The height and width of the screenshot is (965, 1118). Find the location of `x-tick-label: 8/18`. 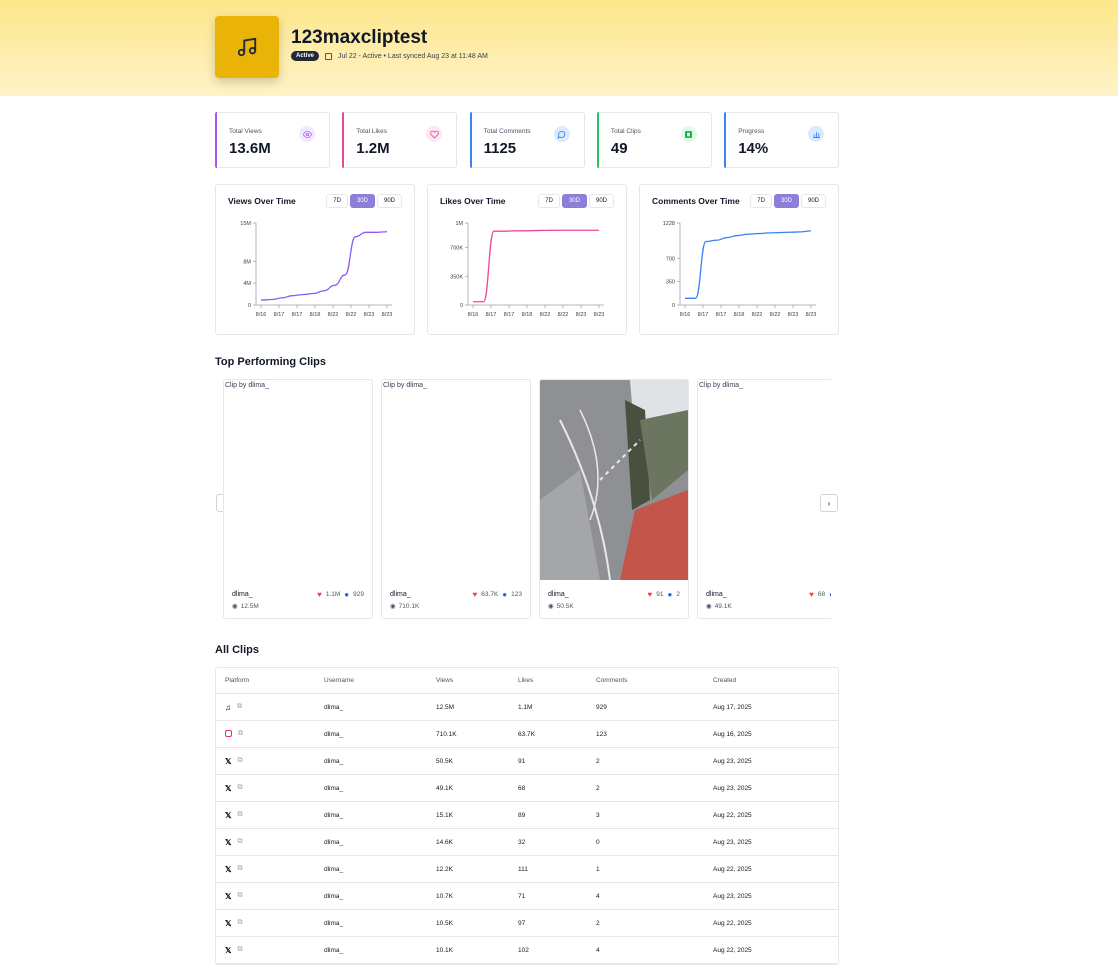

x-tick-label: 8/18 is located at coordinates (739, 315).